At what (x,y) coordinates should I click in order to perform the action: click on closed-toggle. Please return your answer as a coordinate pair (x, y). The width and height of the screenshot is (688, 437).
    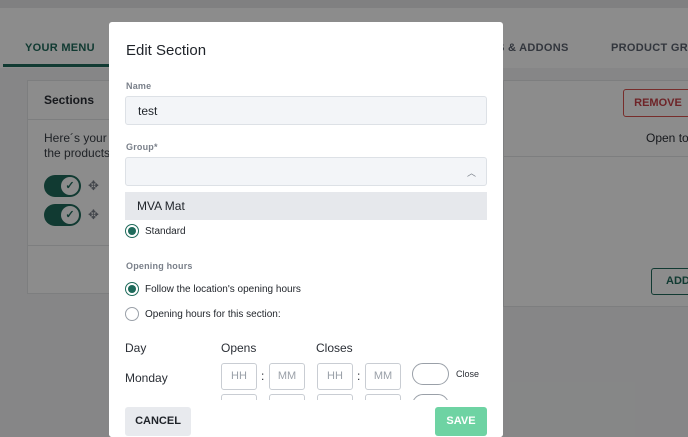
    Looking at the image, I should click on (430, 374).